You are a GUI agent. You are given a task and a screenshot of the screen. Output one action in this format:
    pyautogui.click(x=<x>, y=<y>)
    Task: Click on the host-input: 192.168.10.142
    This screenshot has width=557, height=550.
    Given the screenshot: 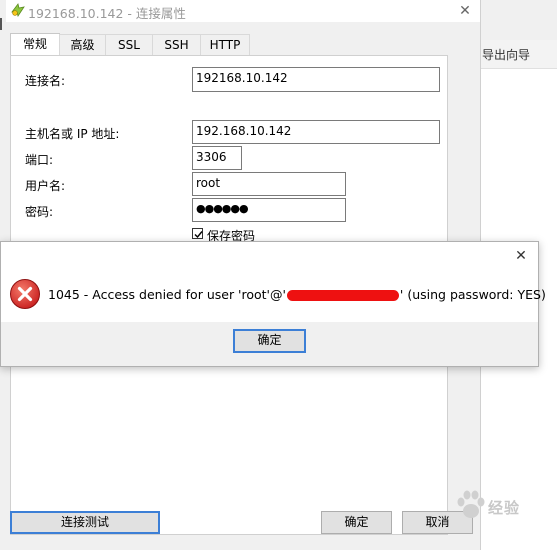 What is the action you would take?
    pyautogui.click(x=316, y=132)
    